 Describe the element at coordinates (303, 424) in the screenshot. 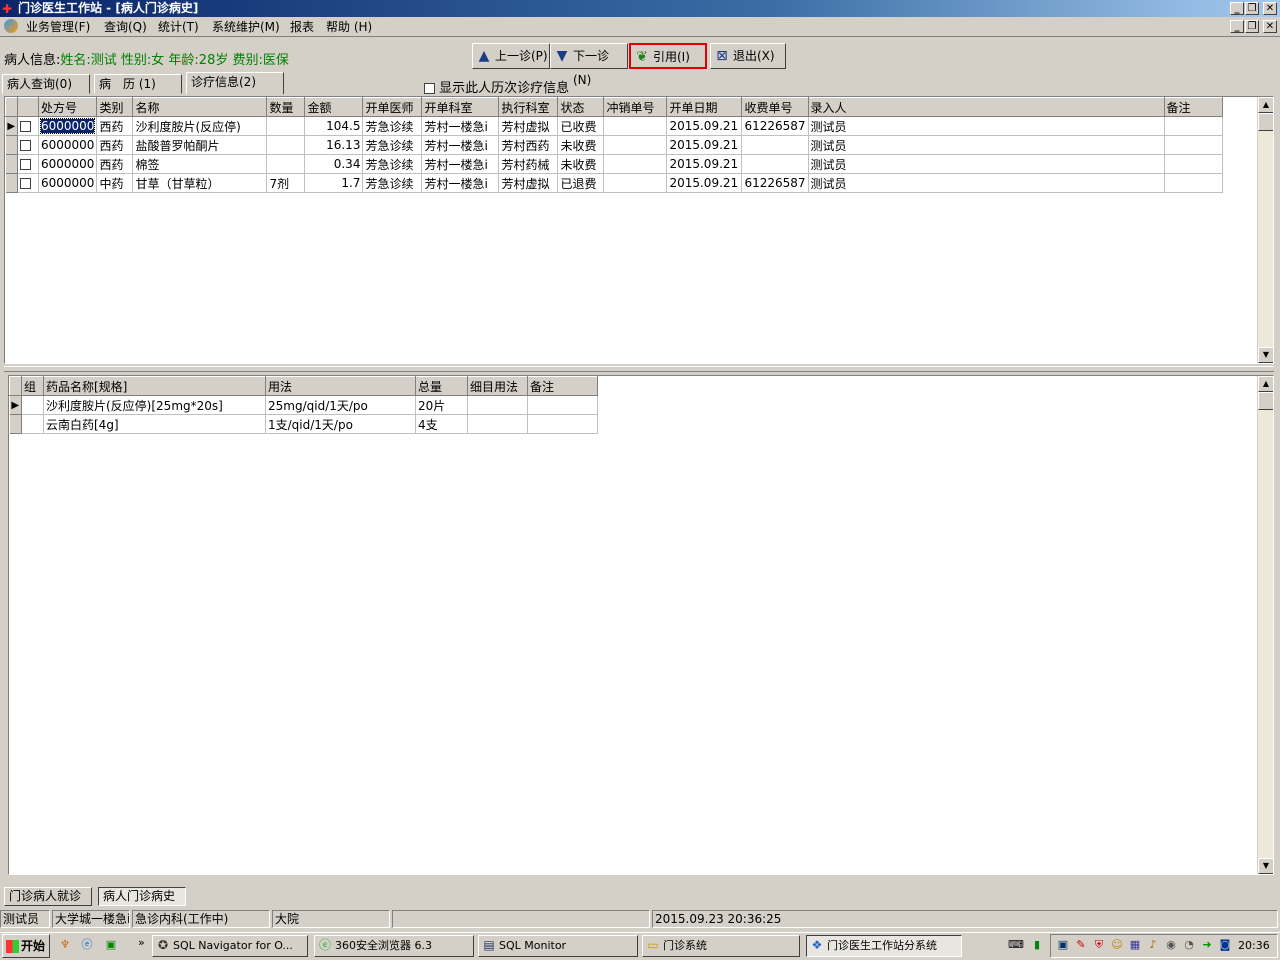

I see `table-row: 云南白药[4g] 1支/qid/1天/po 4支` at that location.